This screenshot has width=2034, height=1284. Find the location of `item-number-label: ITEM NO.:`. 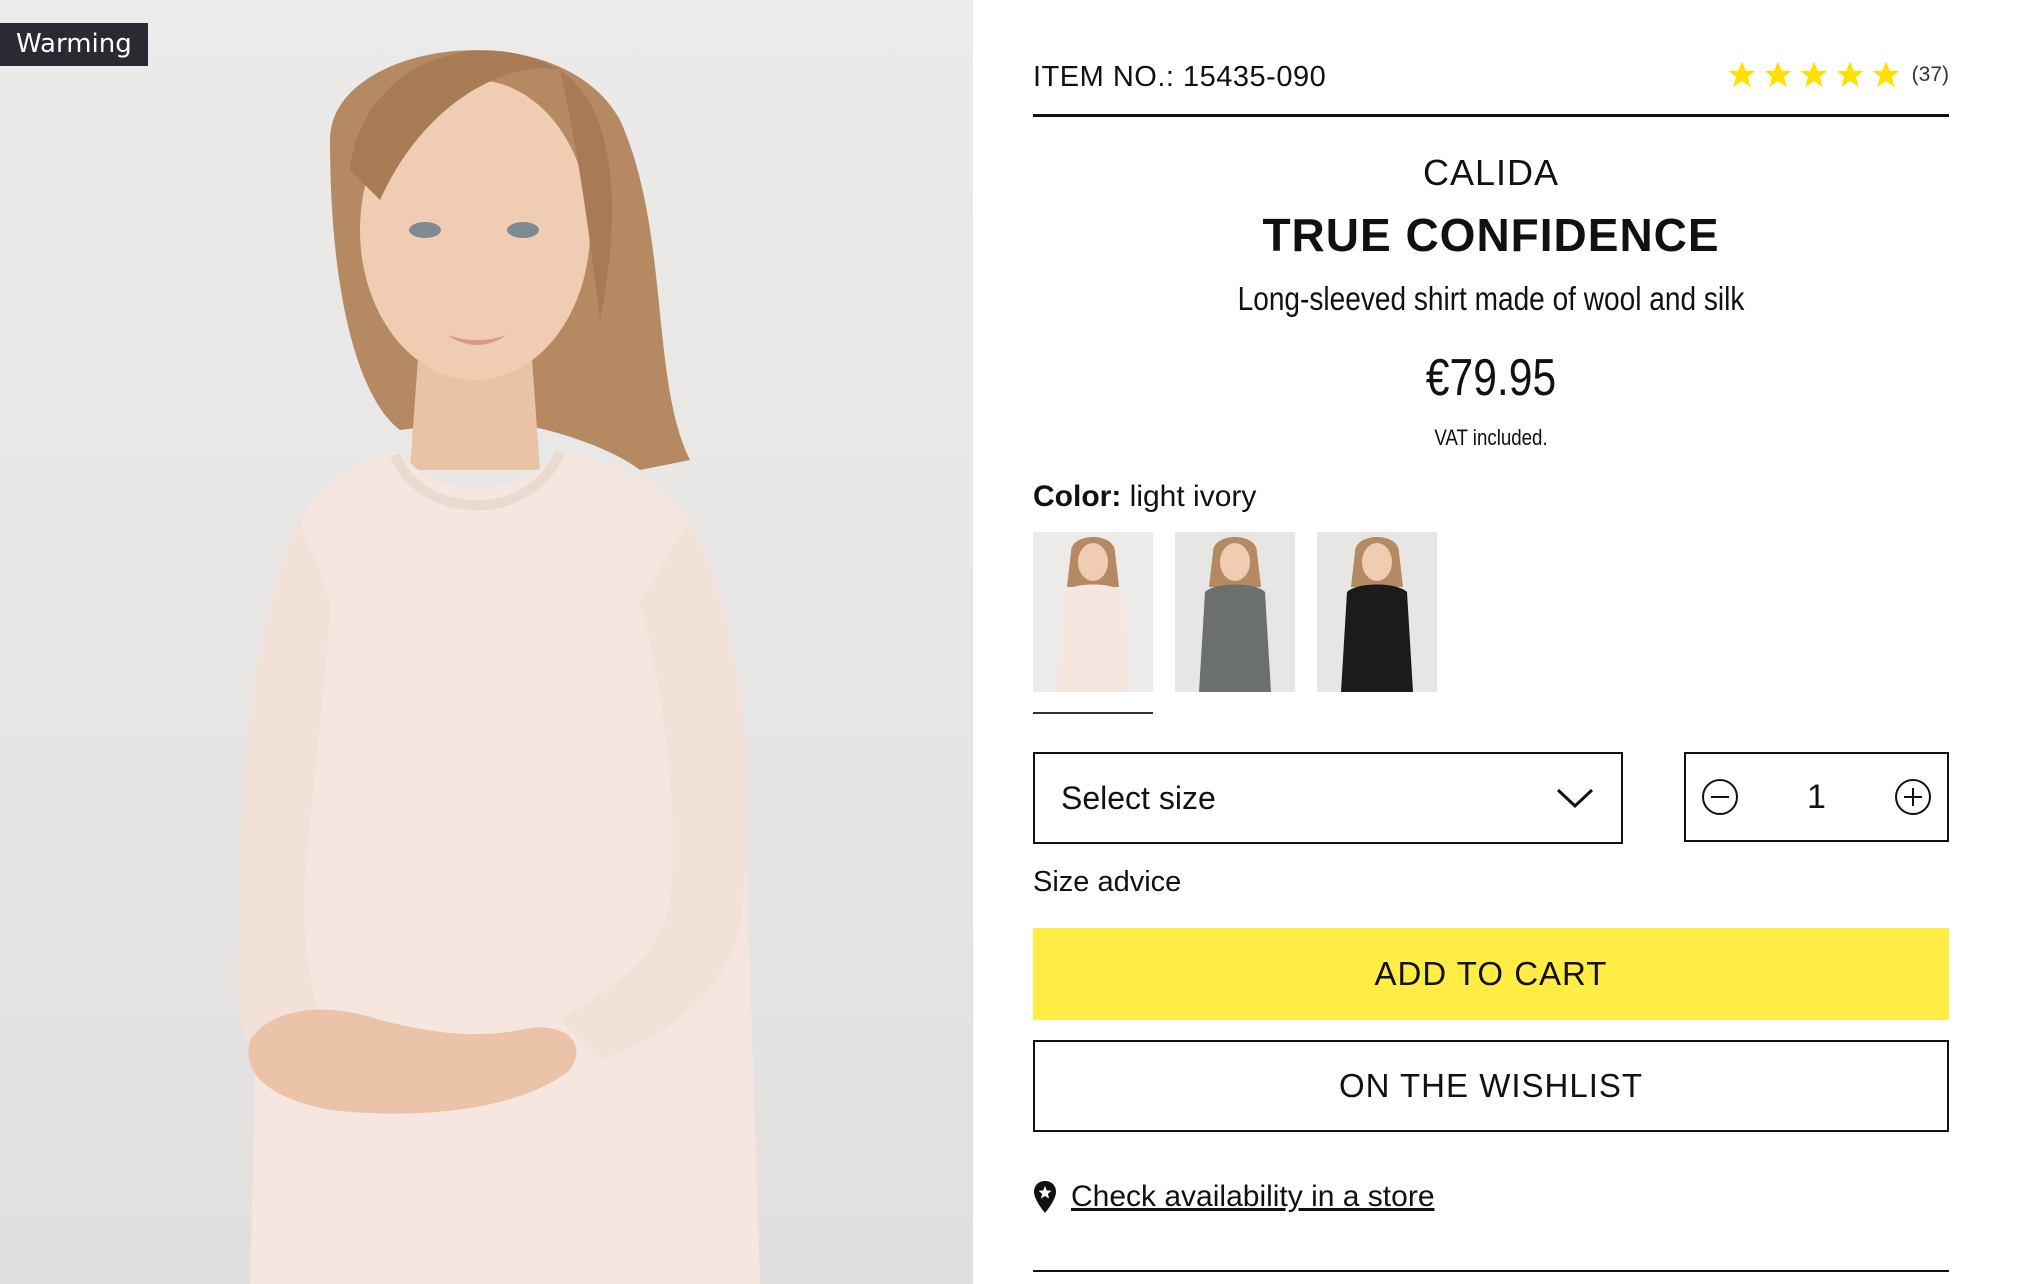

item-number-label: ITEM NO.: is located at coordinates (1104, 77).